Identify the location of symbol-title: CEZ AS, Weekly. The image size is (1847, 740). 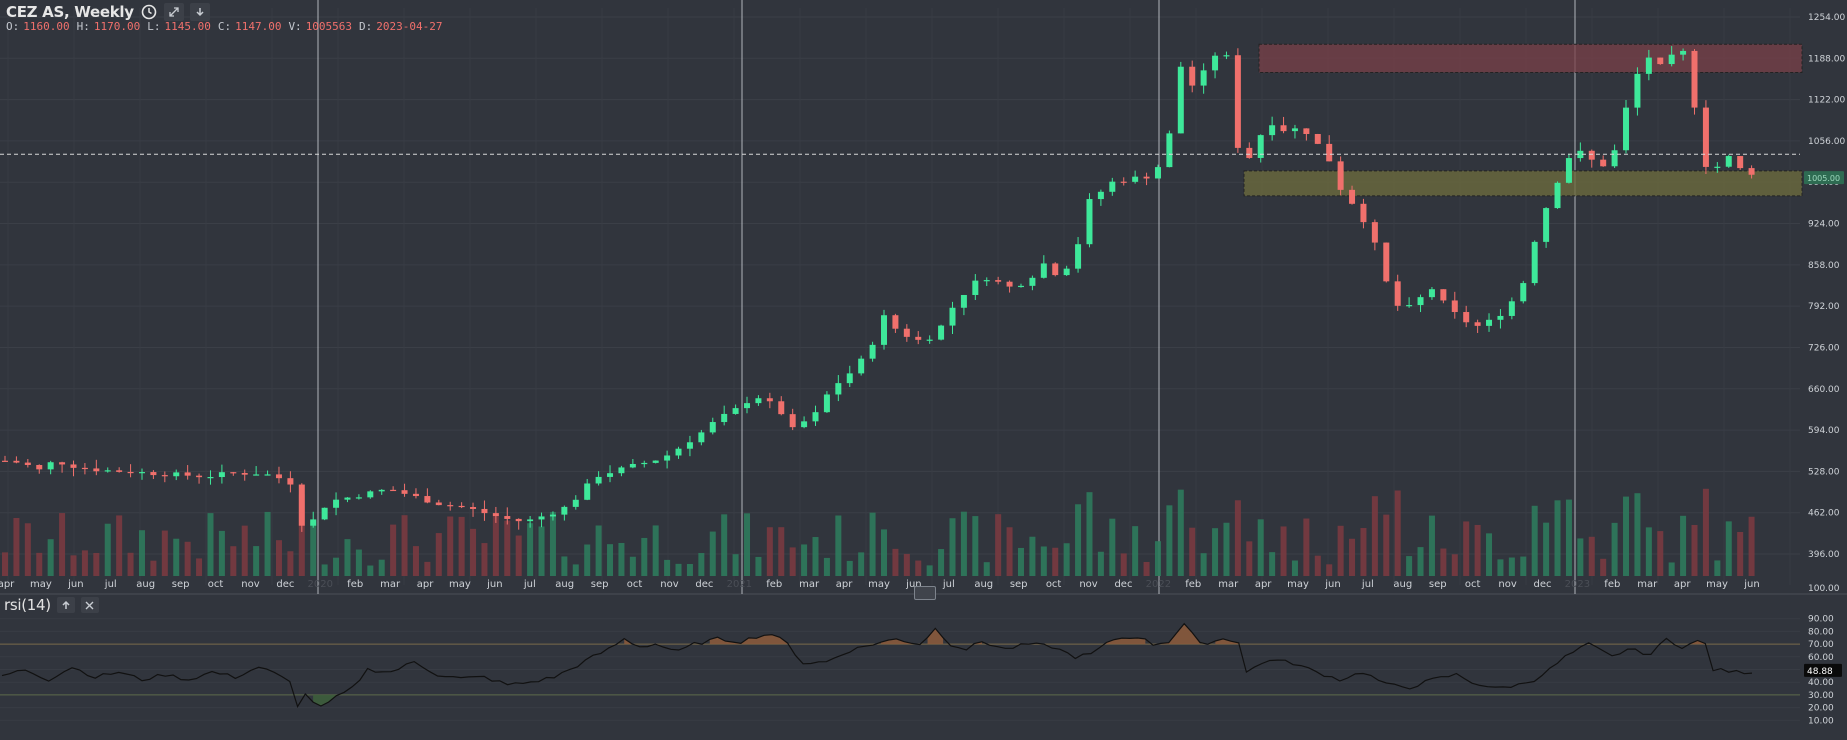
(70, 12).